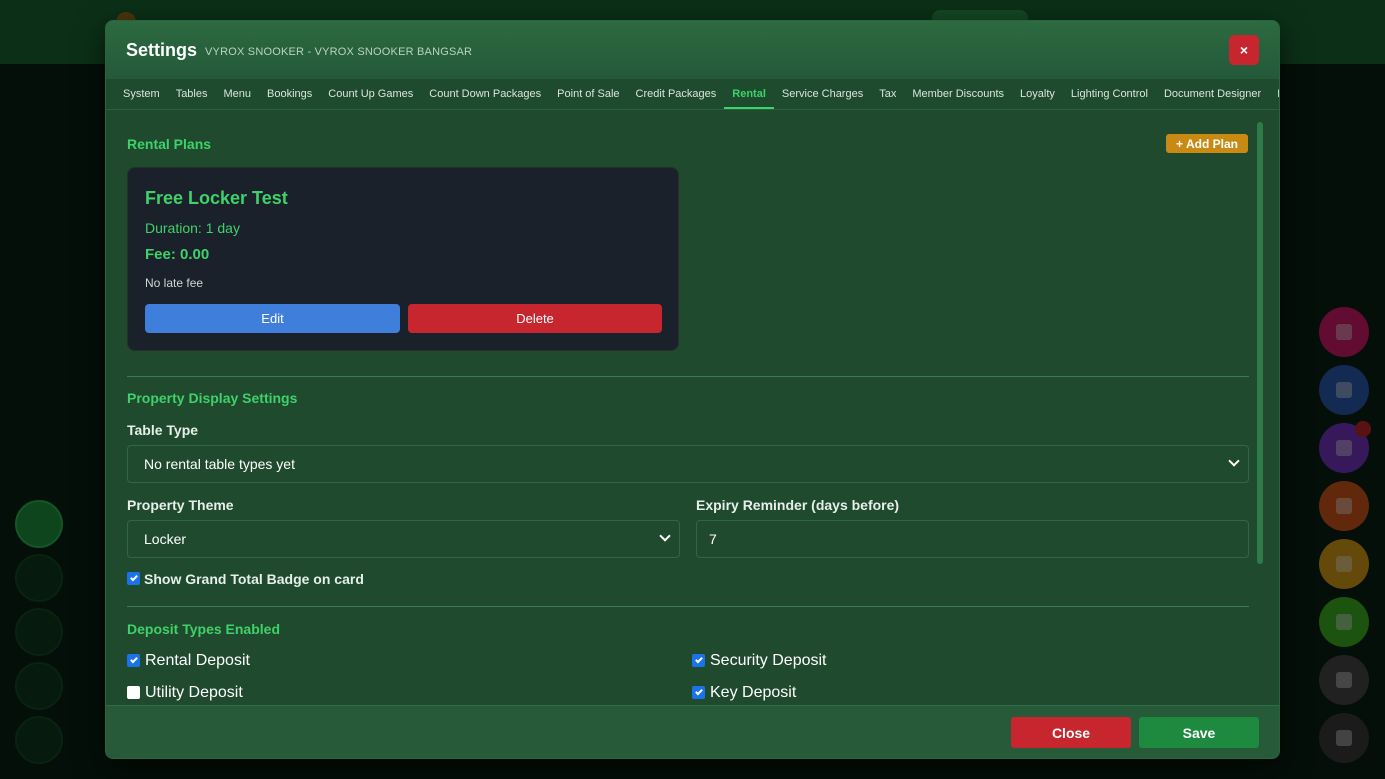 Image resolution: width=1385 pixels, height=779 pixels. Describe the element at coordinates (203, 629) in the screenshot. I see `deposit-types-title: Deposit Types Enabled` at that location.